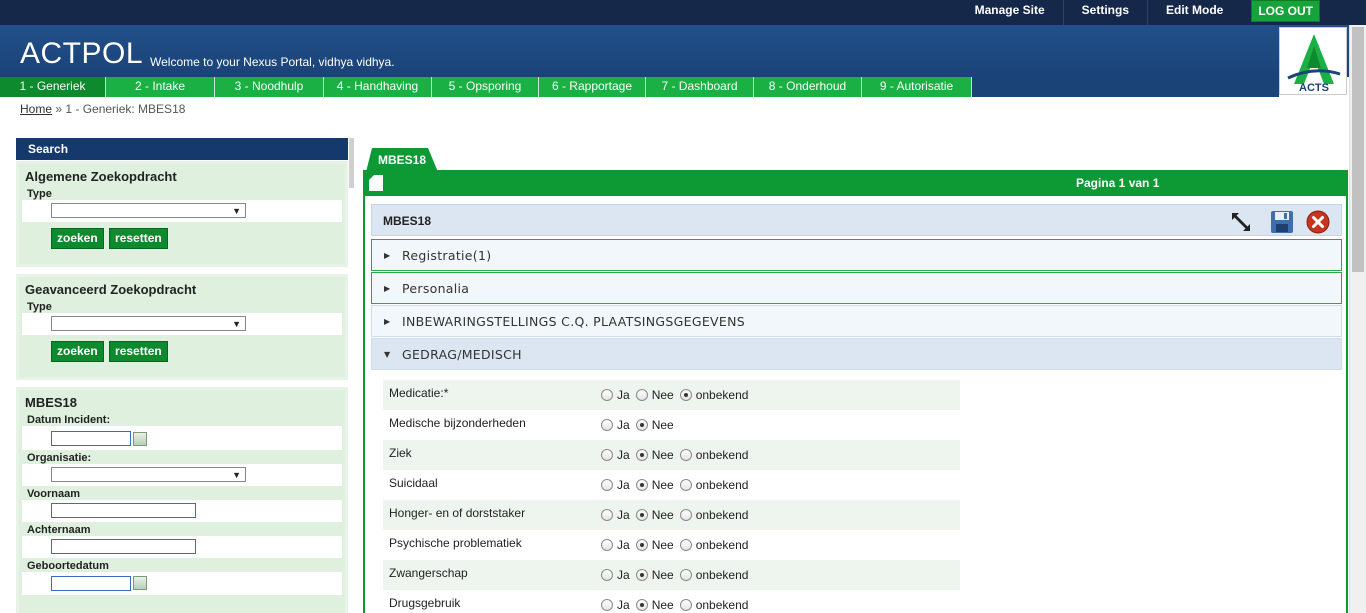 This screenshot has height=613, width=1366. Describe the element at coordinates (138, 351) in the screenshot. I see `advanced-reset-button: resetten` at that location.